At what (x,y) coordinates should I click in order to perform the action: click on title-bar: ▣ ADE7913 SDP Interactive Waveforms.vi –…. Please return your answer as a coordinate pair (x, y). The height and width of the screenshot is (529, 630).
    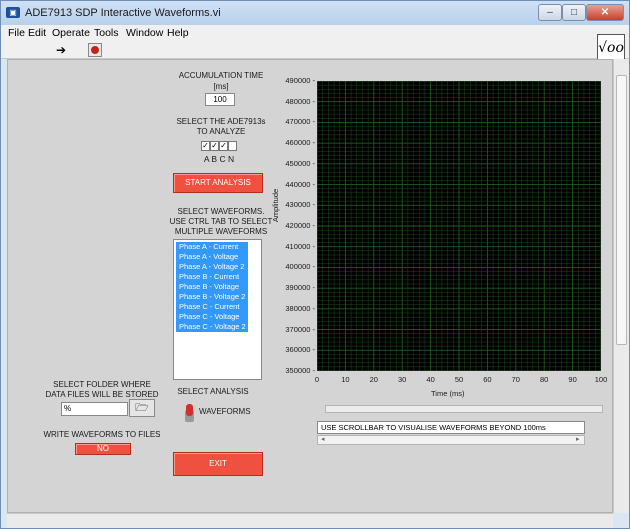
    Looking at the image, I should click on (315, 13).